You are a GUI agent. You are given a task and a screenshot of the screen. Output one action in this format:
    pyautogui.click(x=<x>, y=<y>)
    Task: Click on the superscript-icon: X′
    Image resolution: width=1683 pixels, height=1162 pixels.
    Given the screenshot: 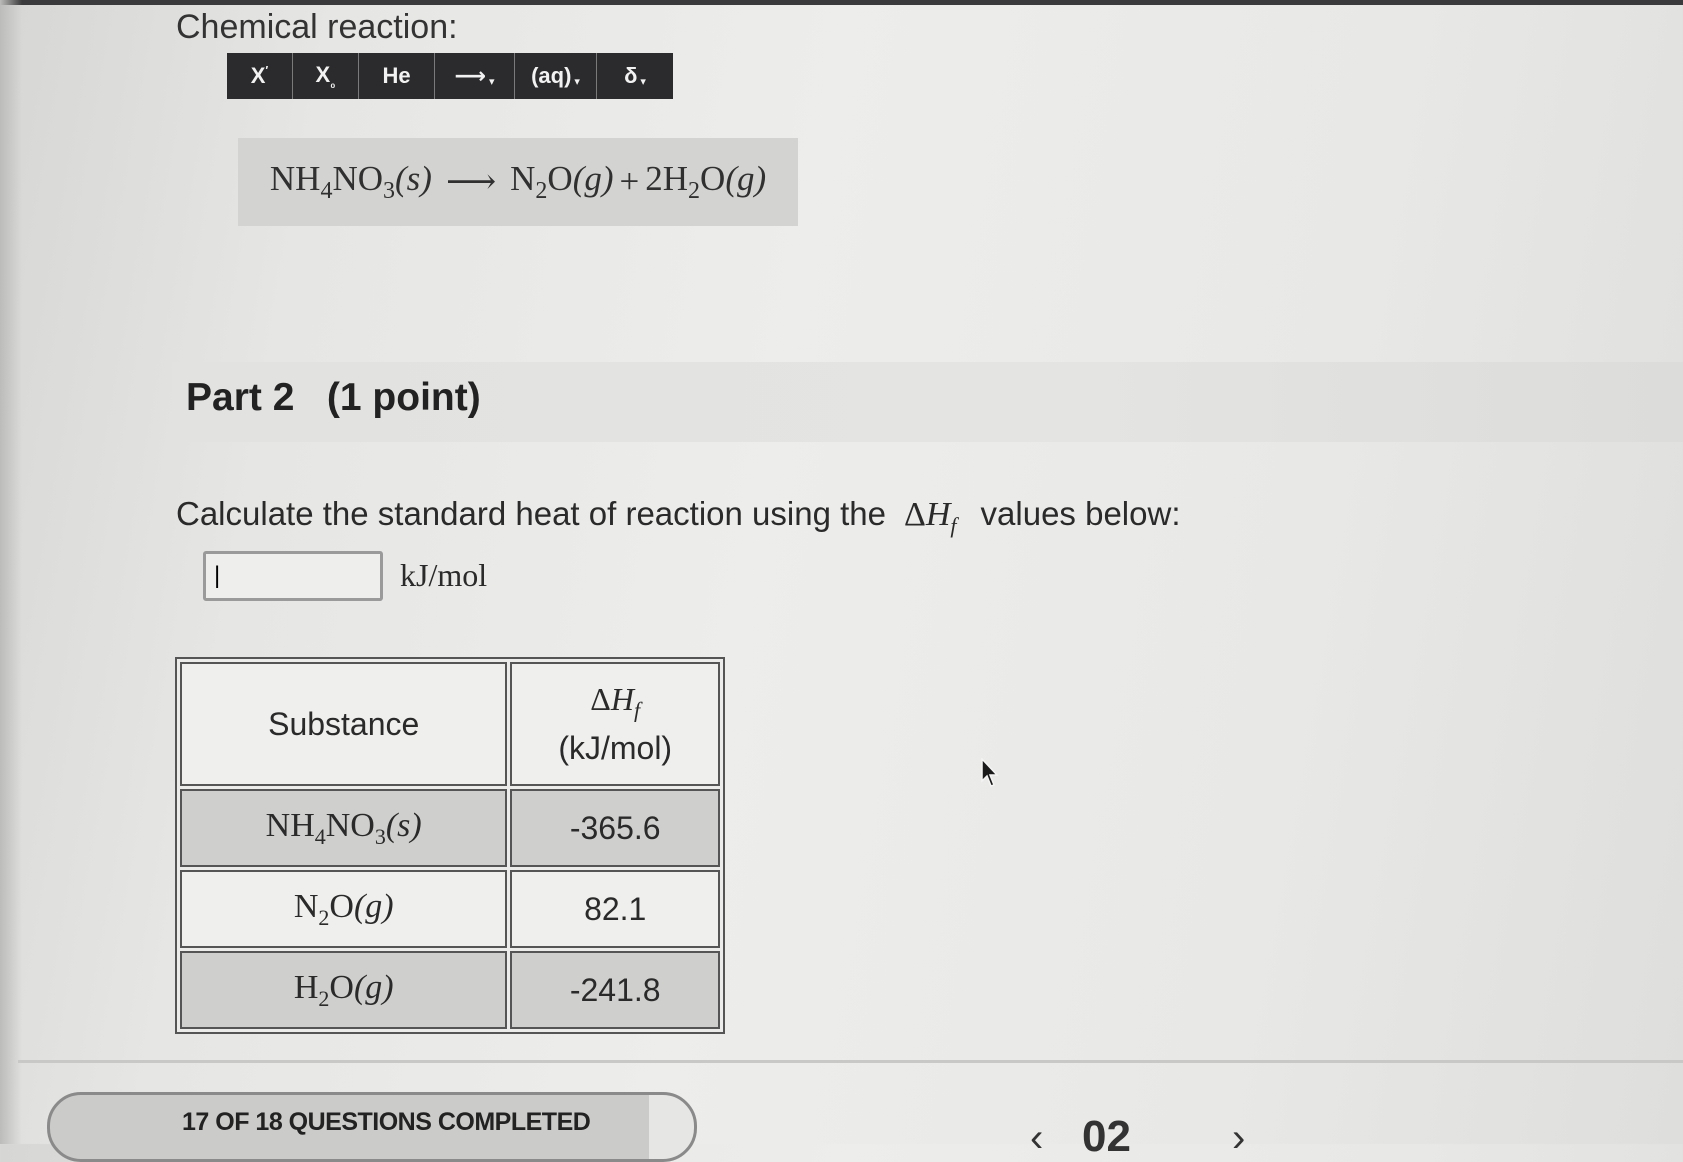 What is the action you would take?
    pyautogui.click(x=259, y=75)
    